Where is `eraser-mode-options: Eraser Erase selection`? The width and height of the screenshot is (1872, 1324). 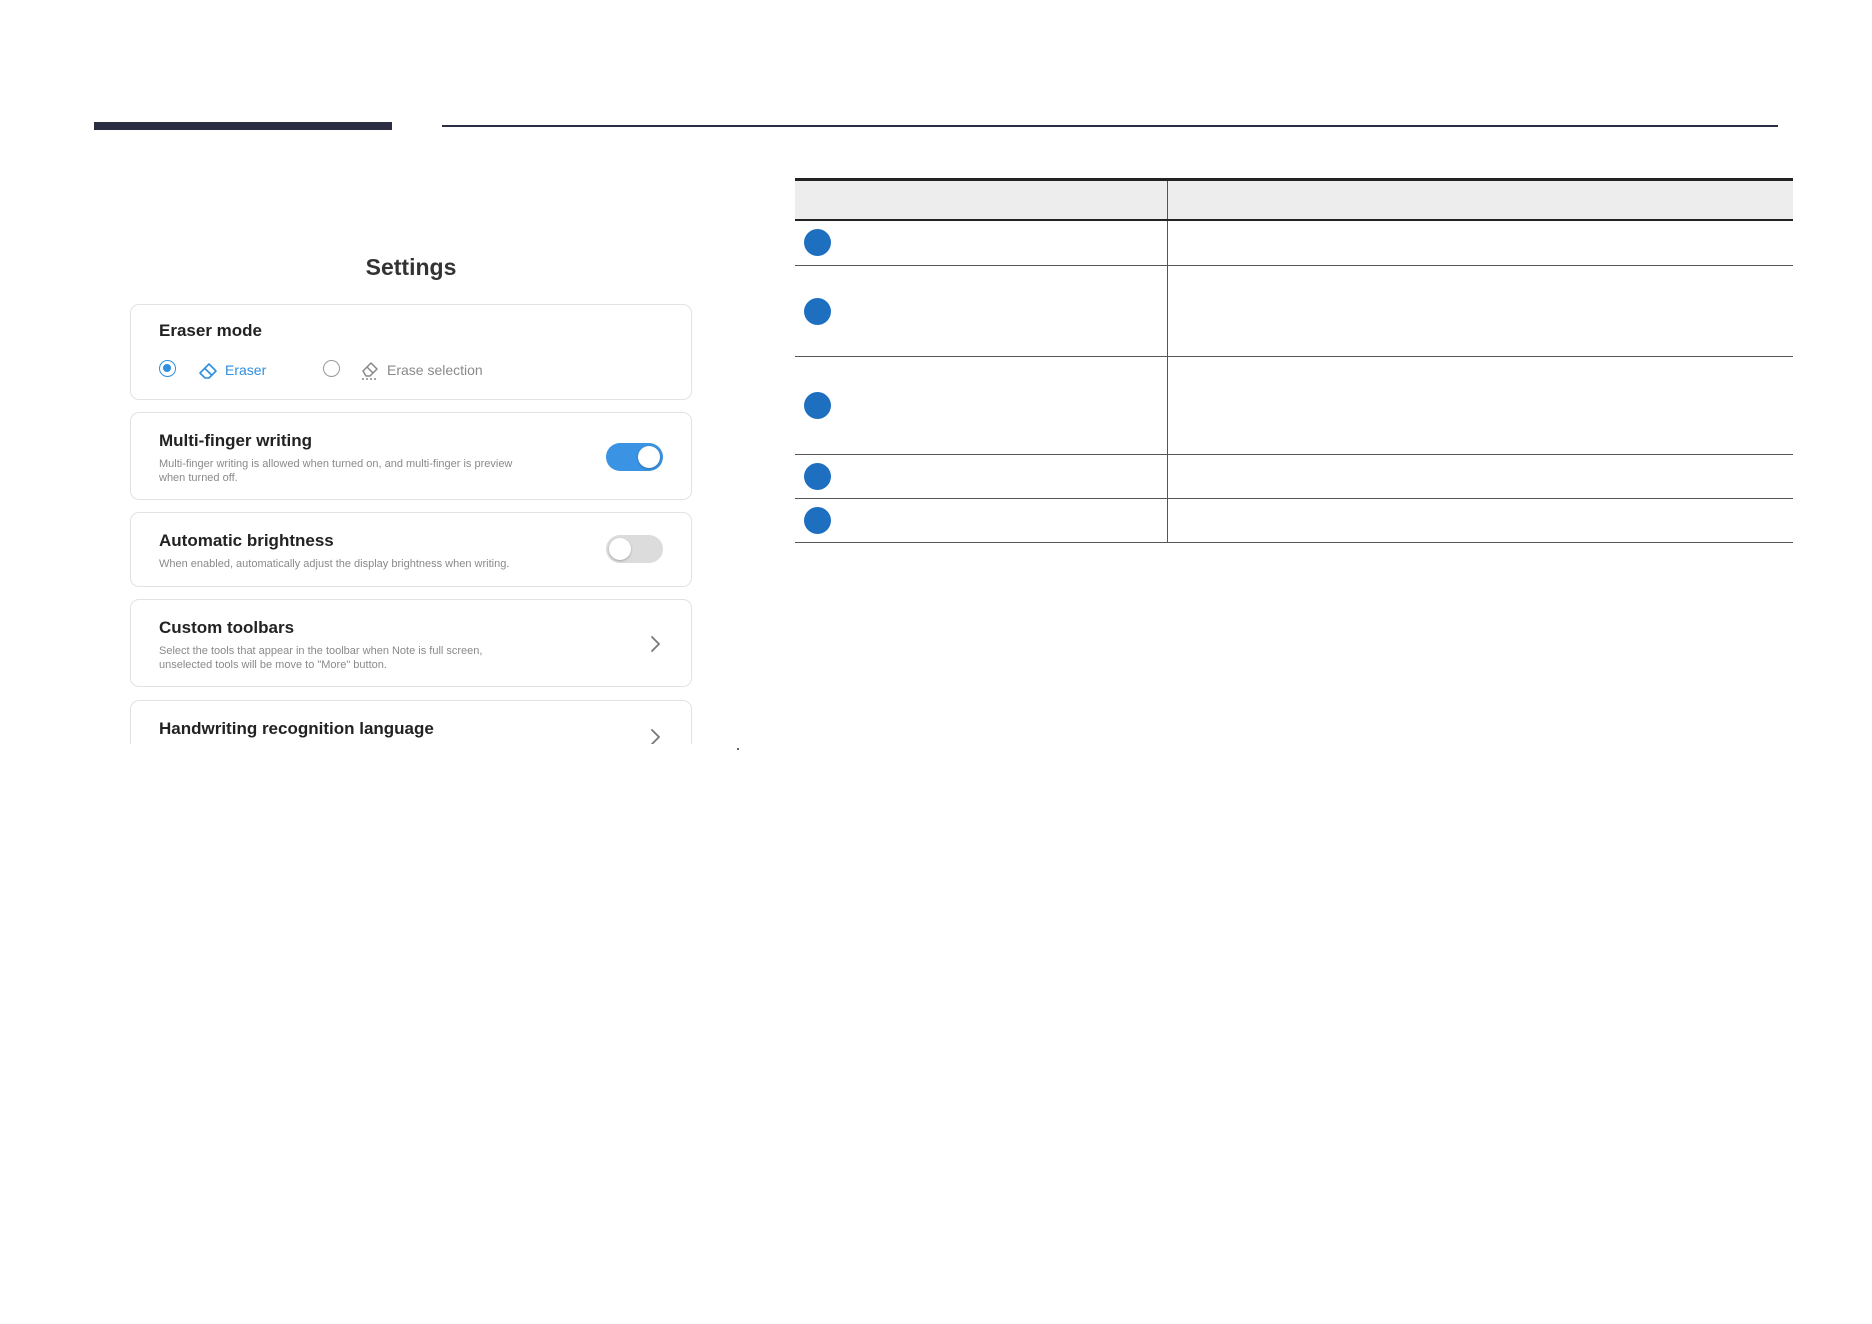 eraser-mode-options: Eraser Erase selection is located at coordinates (409, 369).